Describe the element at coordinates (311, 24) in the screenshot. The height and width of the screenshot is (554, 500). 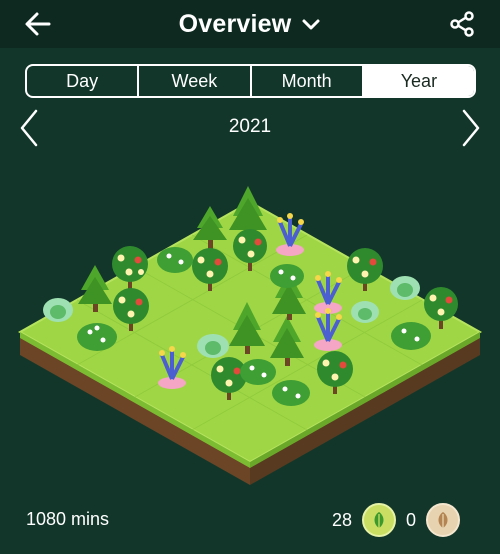
I see `chevron-down-icon` at that location.